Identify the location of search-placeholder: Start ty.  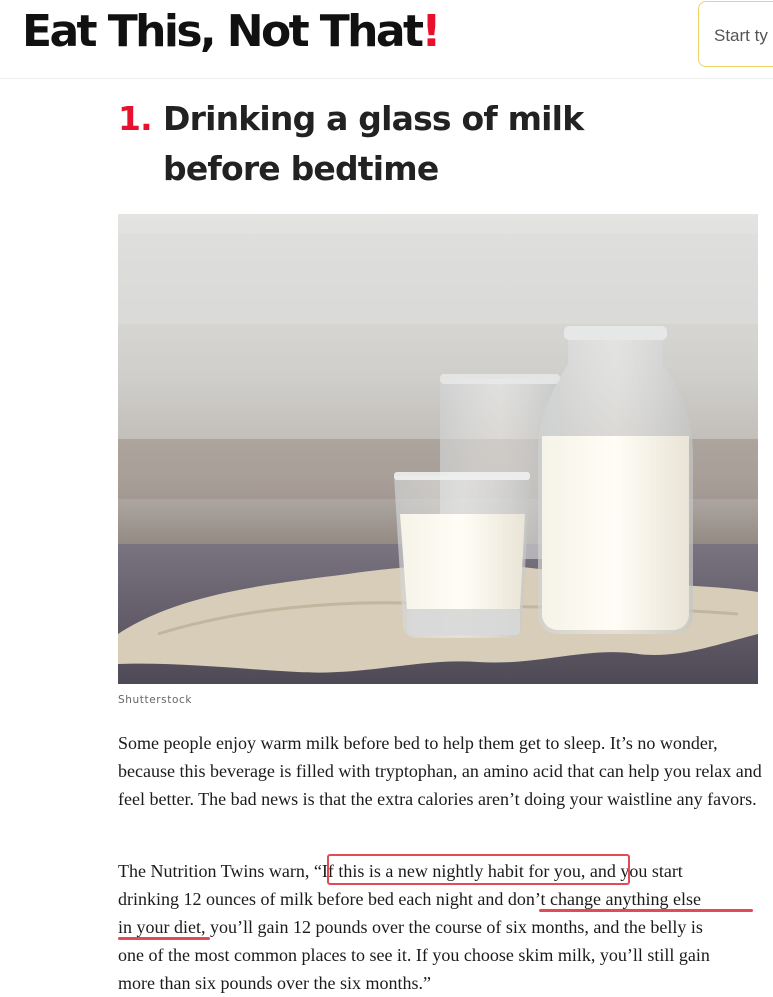
(741, 35).